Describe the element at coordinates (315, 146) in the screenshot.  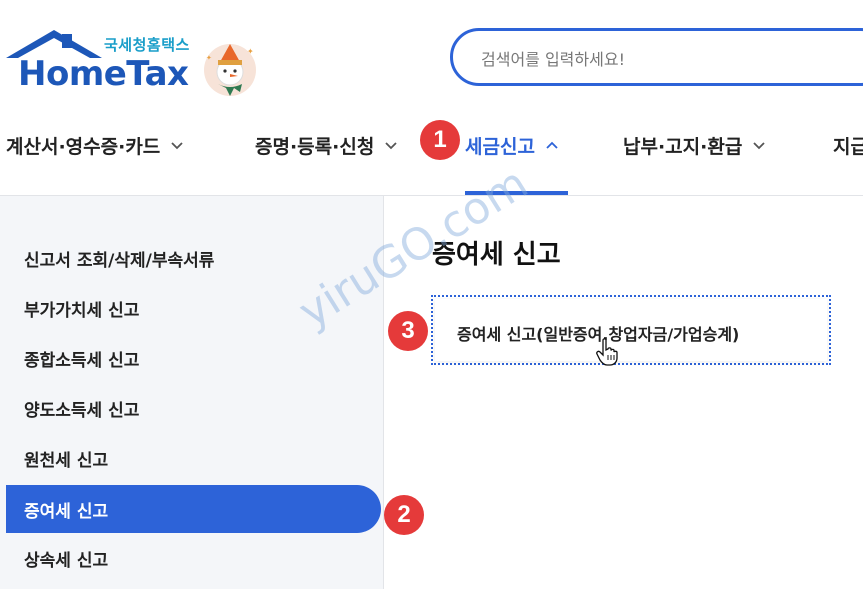
I see `nav-item-label: 증명·등록·신청` at that location.